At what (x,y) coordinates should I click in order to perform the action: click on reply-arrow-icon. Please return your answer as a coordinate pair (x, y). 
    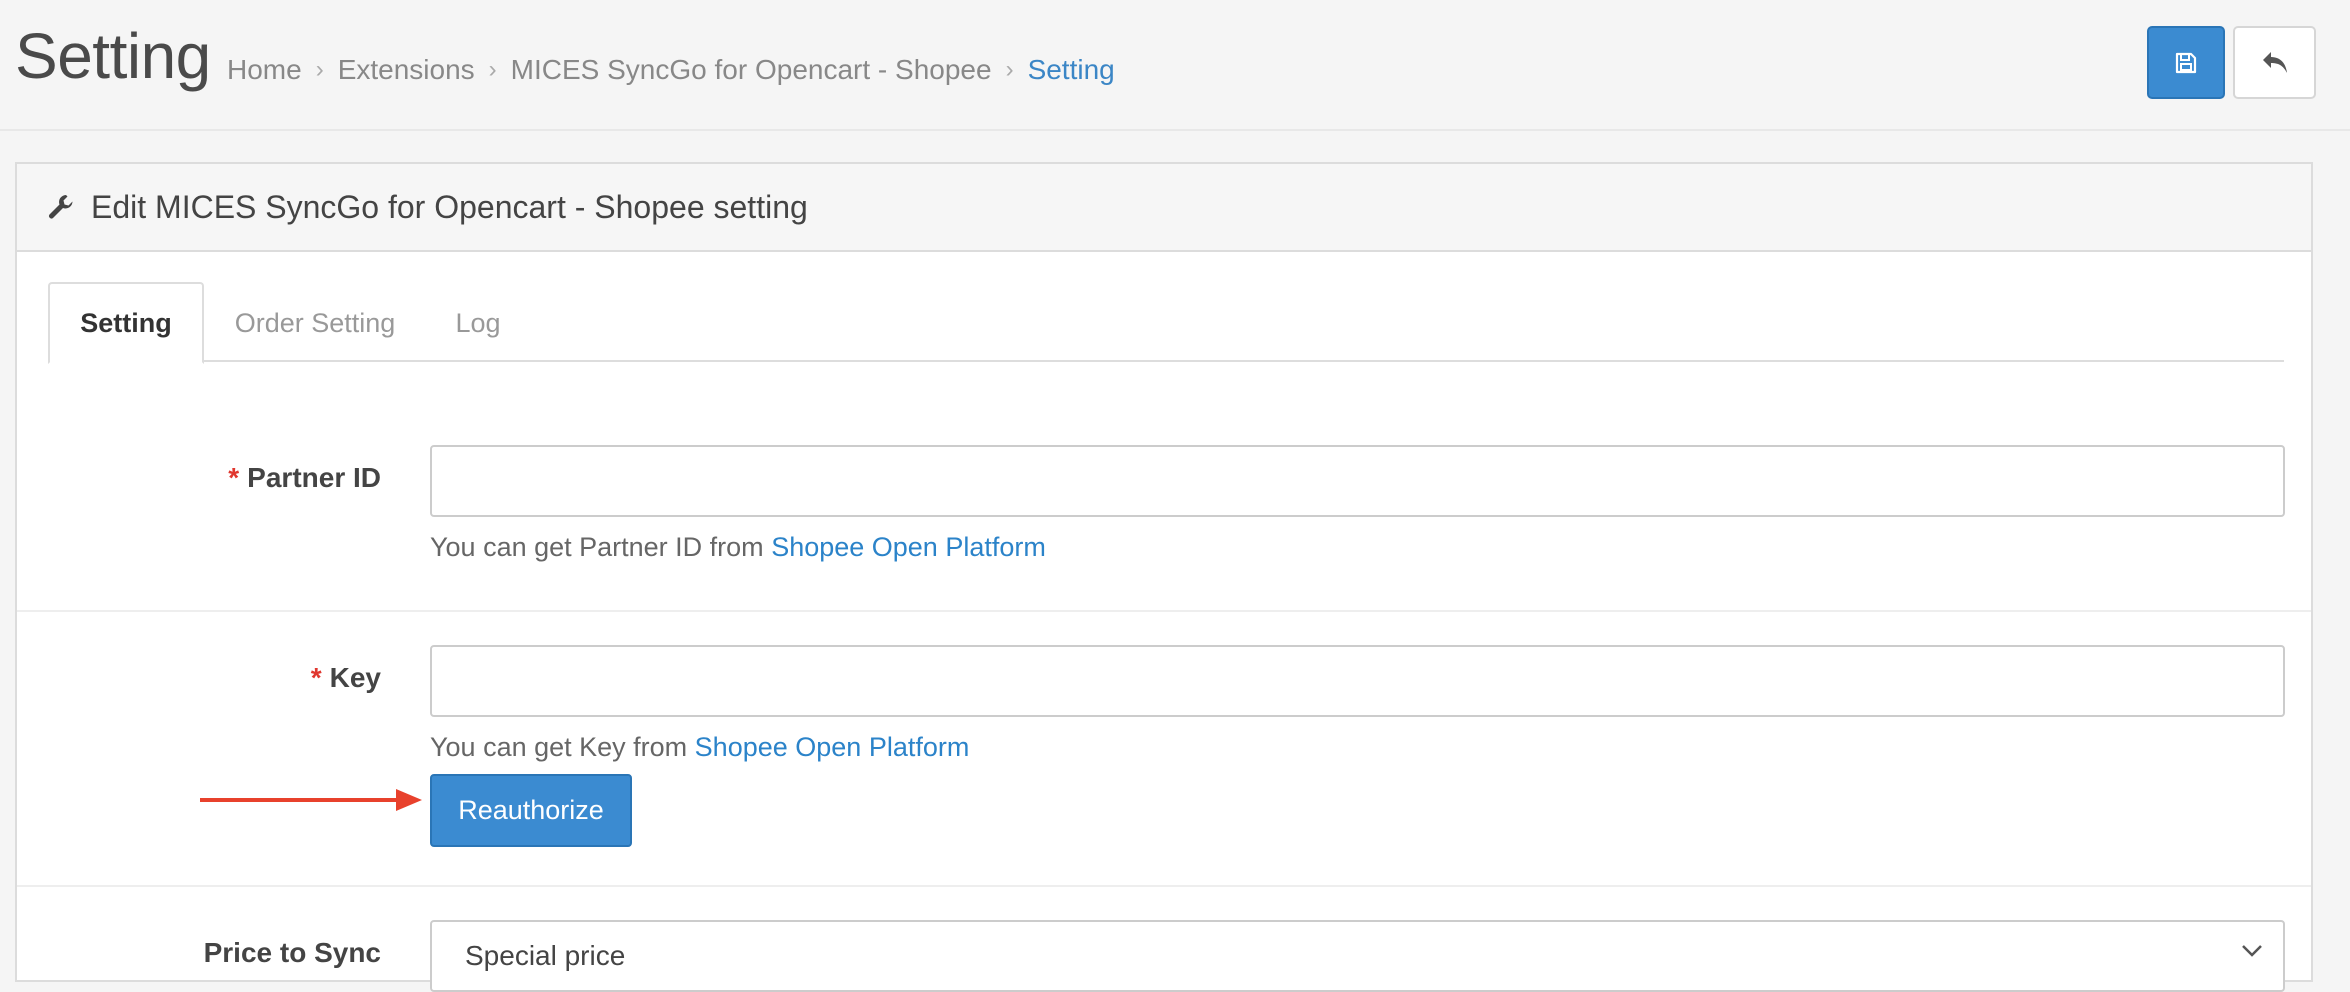
    Looking at the image, I should click on (2274, 62).